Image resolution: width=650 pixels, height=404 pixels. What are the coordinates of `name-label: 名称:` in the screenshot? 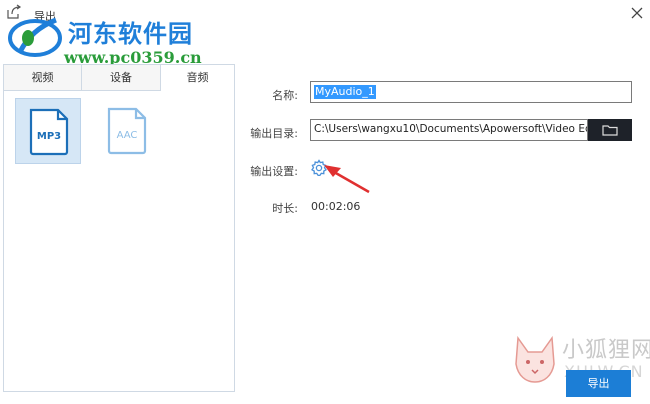 It's located at (285, 95).